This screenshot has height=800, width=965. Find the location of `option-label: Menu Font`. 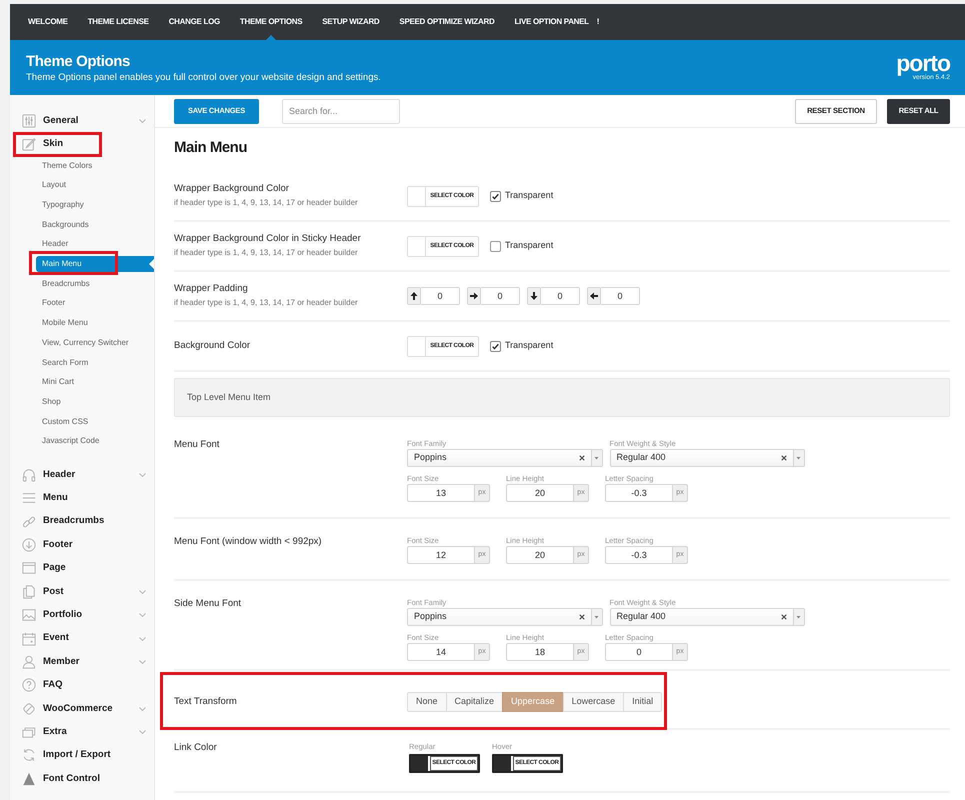

option-label: Menu Font is located at coordinates (197, 445).